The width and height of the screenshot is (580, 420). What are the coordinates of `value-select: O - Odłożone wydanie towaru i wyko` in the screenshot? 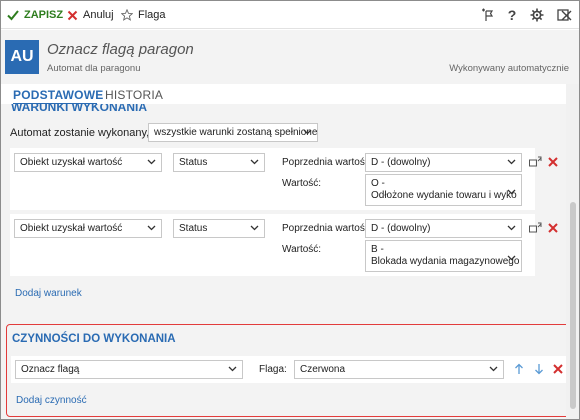 It's located at (443, 190).